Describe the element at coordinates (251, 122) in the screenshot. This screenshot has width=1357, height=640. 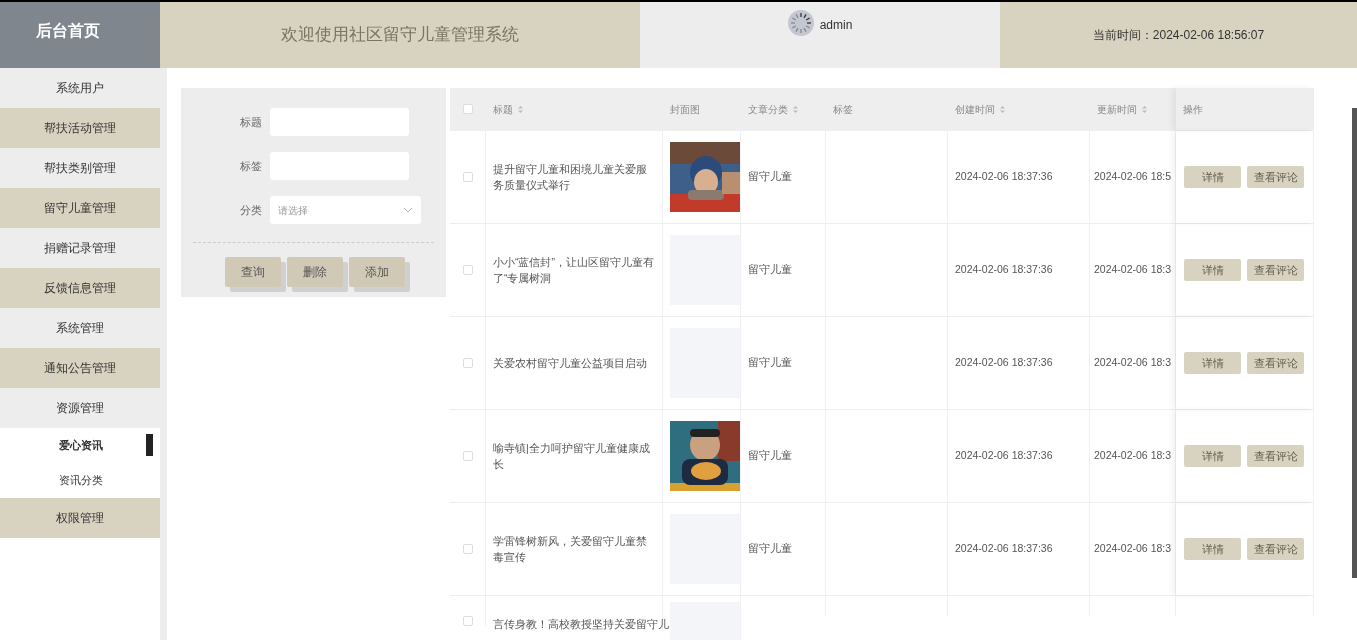
I see `field-label: 标题` at that location.